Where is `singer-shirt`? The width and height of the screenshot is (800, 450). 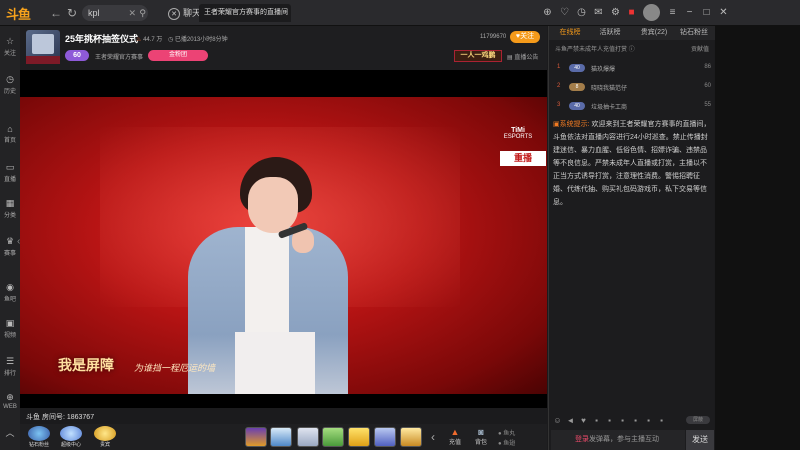
singer-shirt is located at coordinates (267, 282).